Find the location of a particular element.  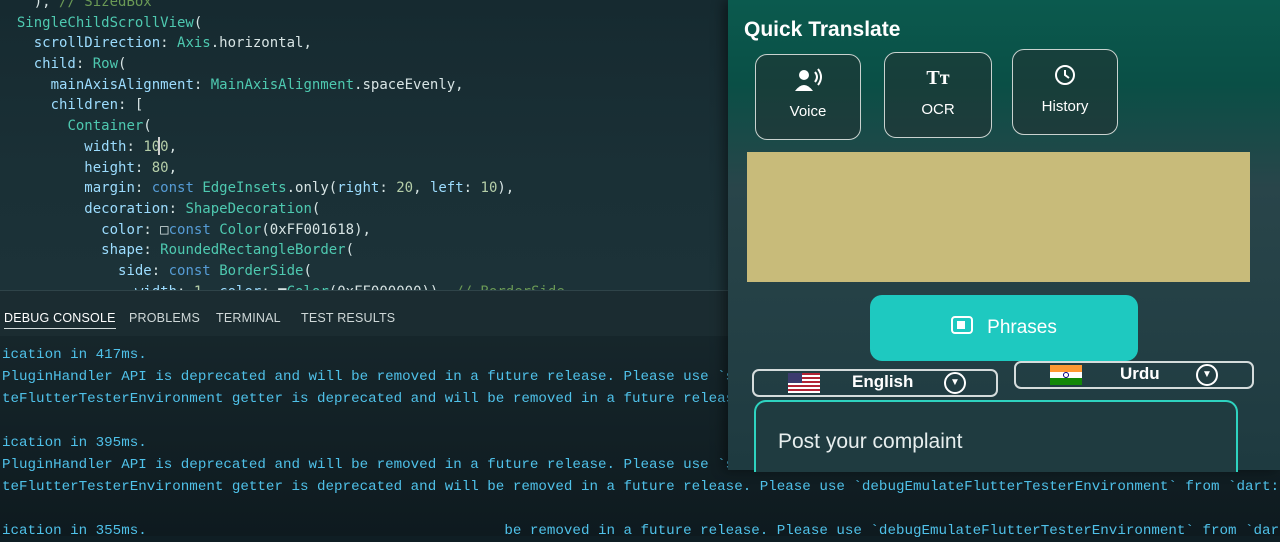

voice-button: Voice is located at coordinates (808, 97).